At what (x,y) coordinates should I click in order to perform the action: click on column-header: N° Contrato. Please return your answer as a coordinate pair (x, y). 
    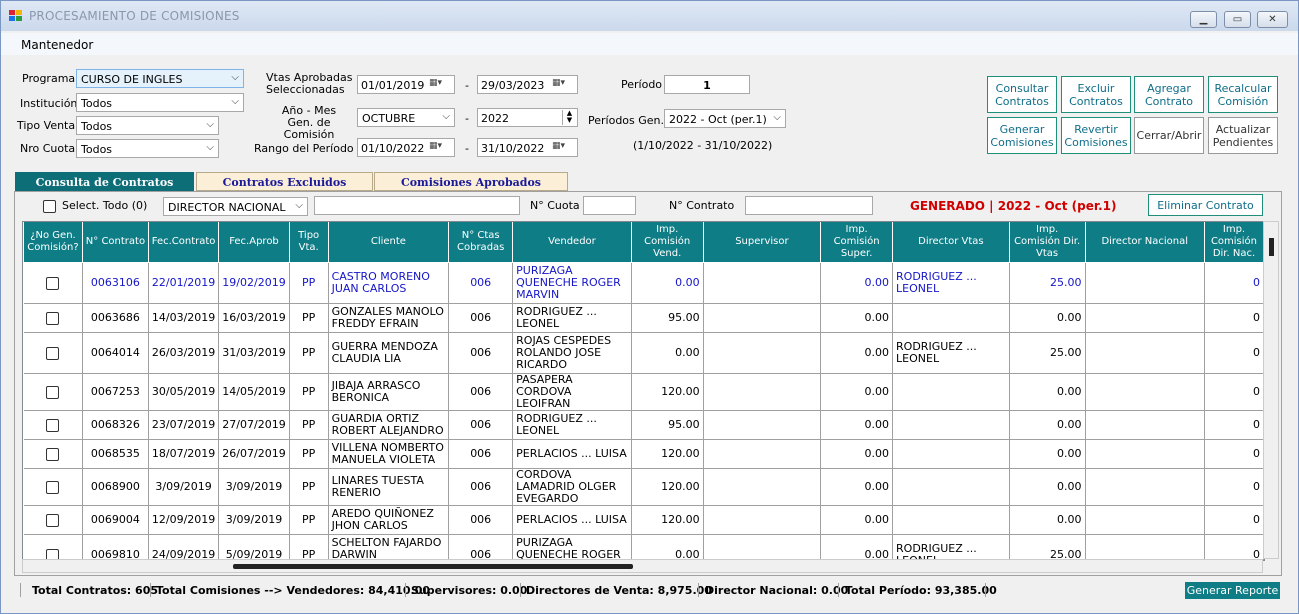
    Looking at the image, I should click on (115, 242).